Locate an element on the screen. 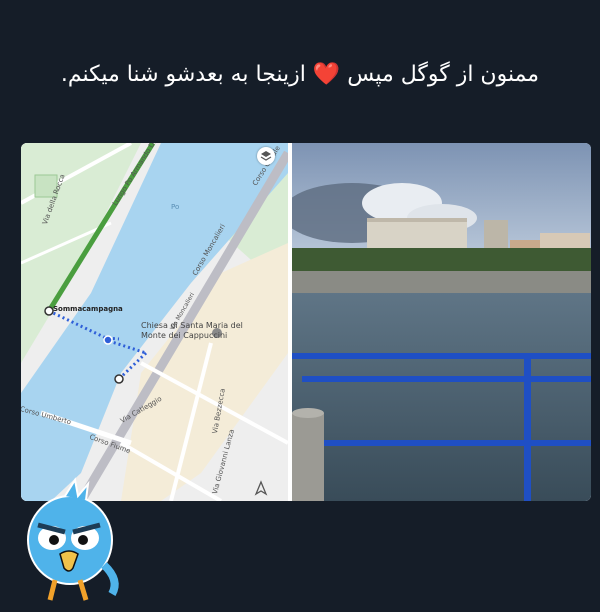 This screenshot has width=600, height=612. layers-button is located at coordinates (266, 156).